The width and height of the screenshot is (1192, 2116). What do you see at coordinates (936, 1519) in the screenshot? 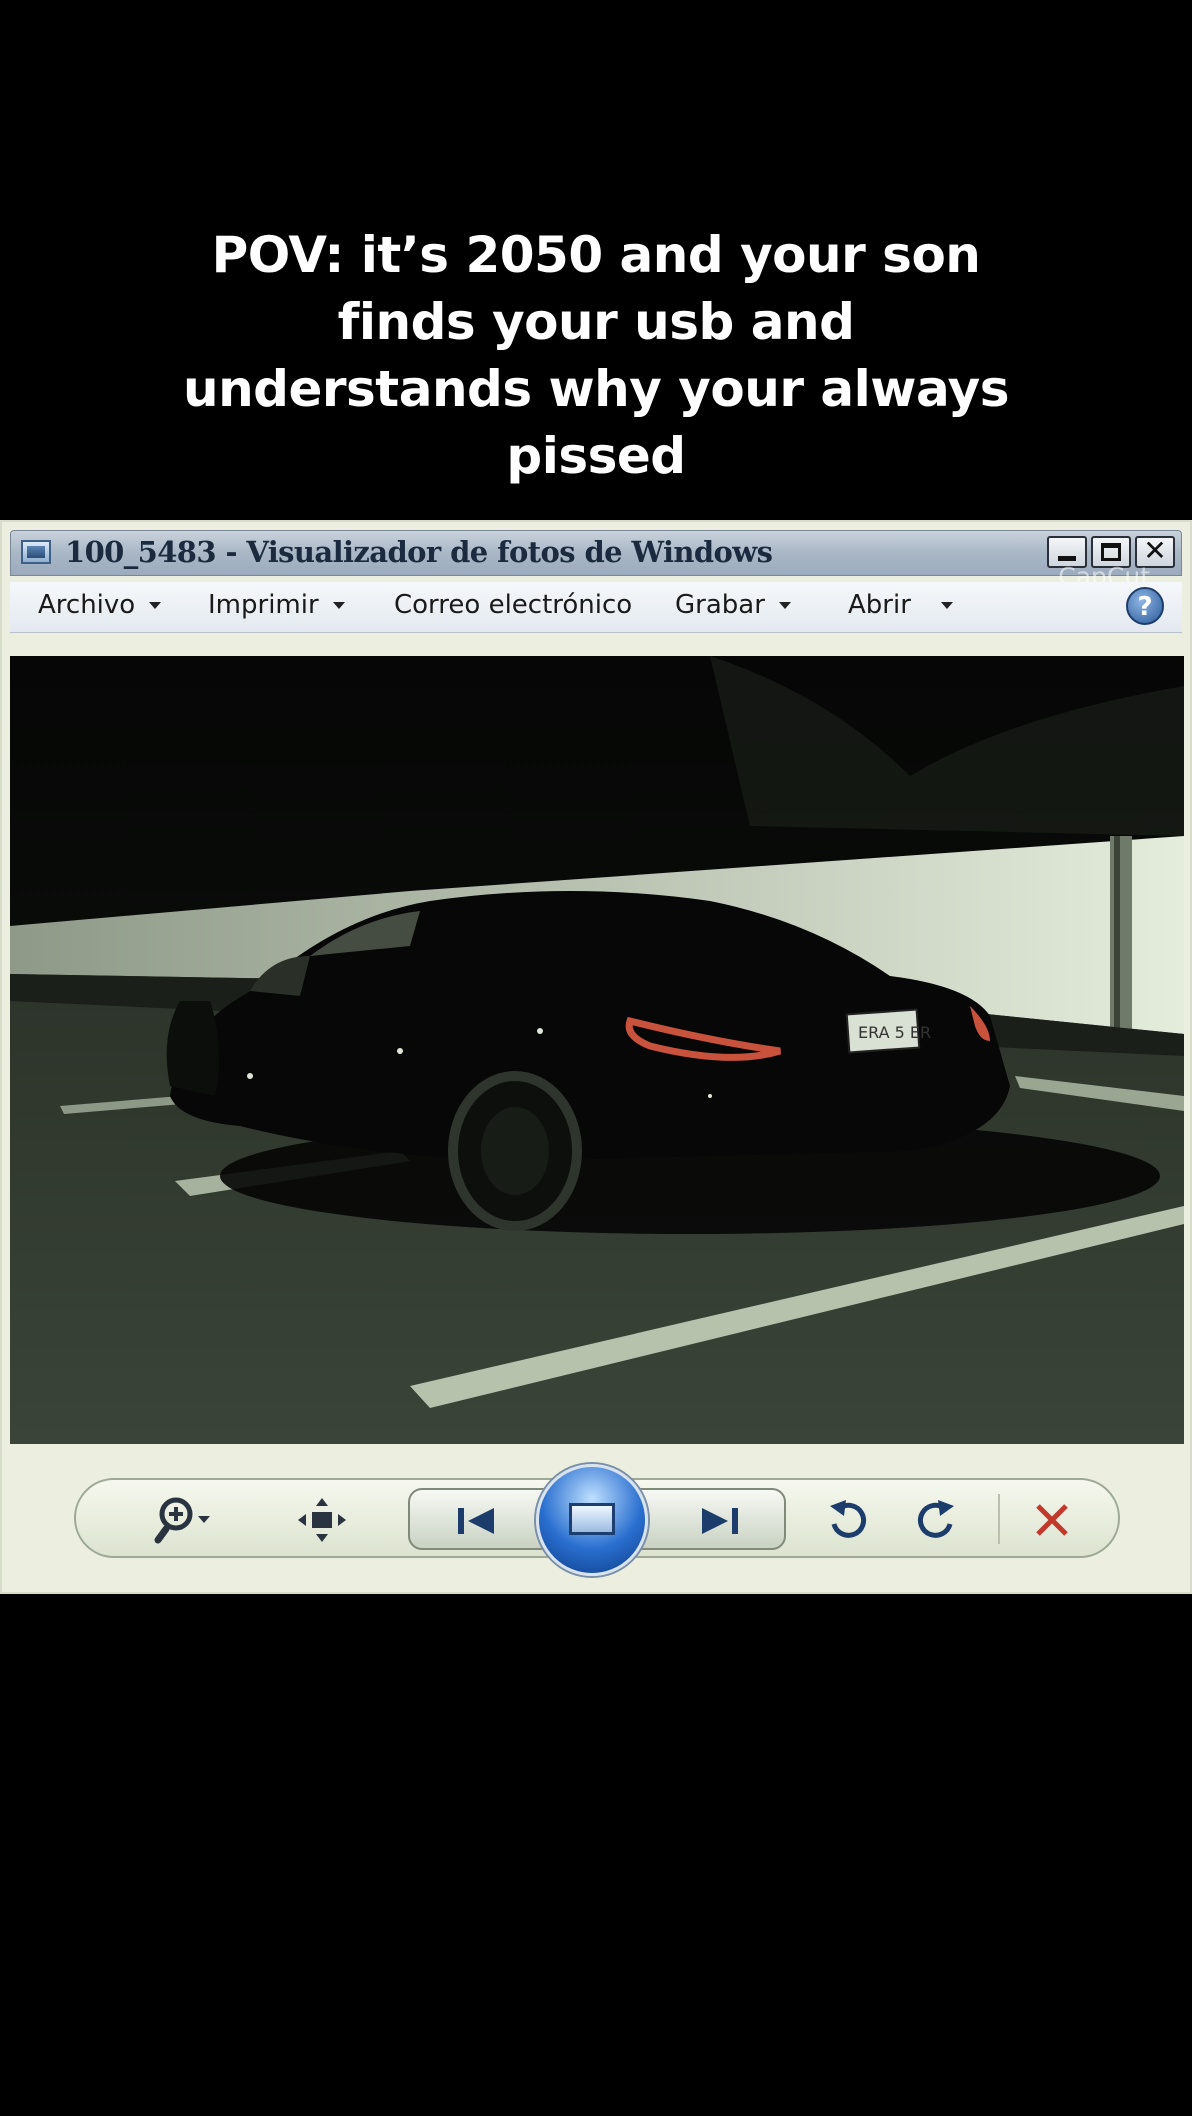
I see `rotate-cw-icon` at bounding box center [936, 1519].